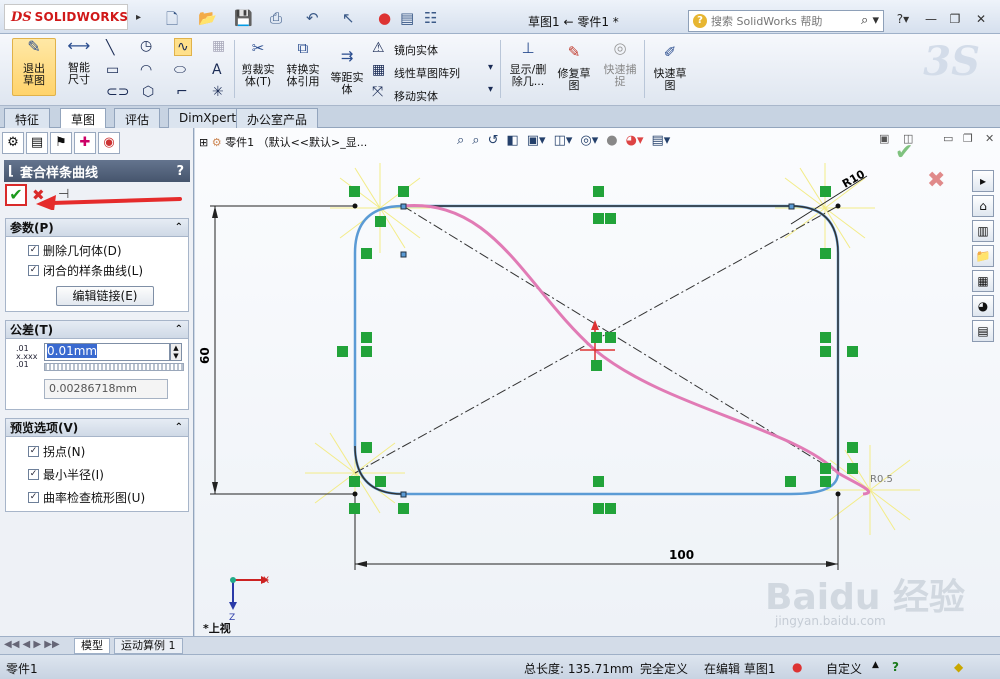  Describe the element at coordinates (183, 47) in the screenshot. I see `spline-icon: ∿` at that location.